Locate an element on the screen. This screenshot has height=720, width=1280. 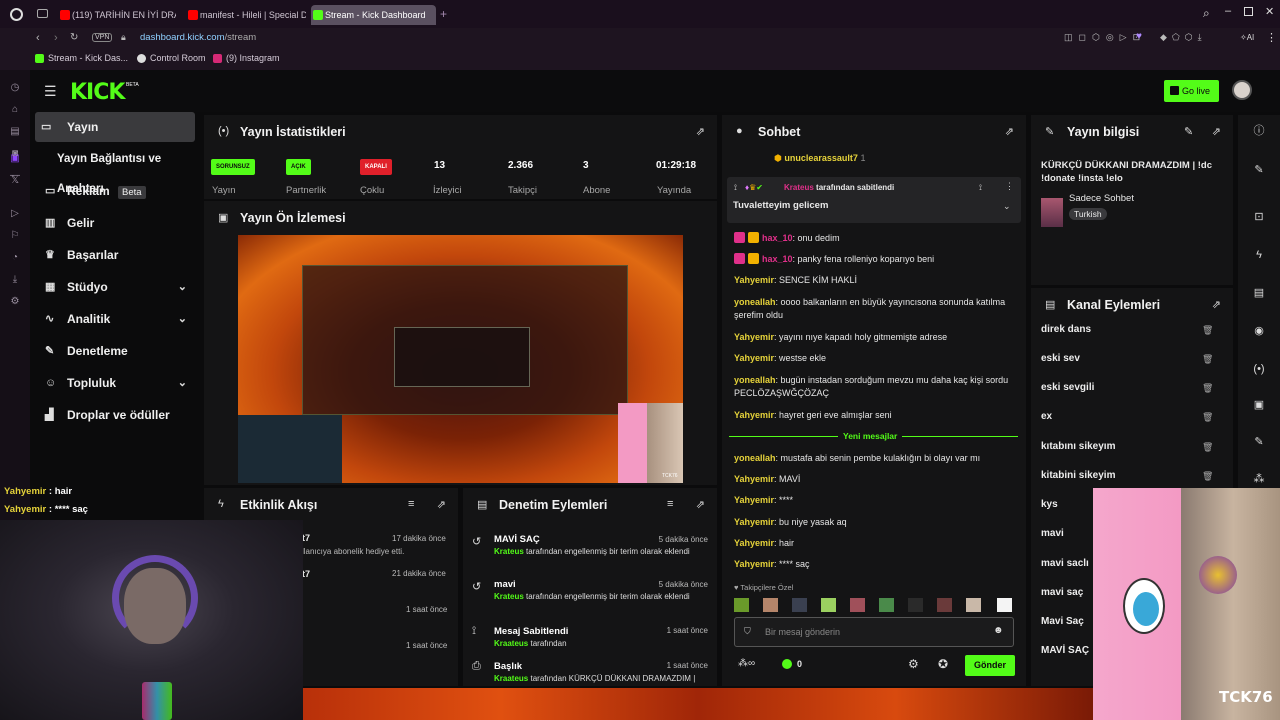
vpn-badge: VPN is located at coordinates (102, 37).